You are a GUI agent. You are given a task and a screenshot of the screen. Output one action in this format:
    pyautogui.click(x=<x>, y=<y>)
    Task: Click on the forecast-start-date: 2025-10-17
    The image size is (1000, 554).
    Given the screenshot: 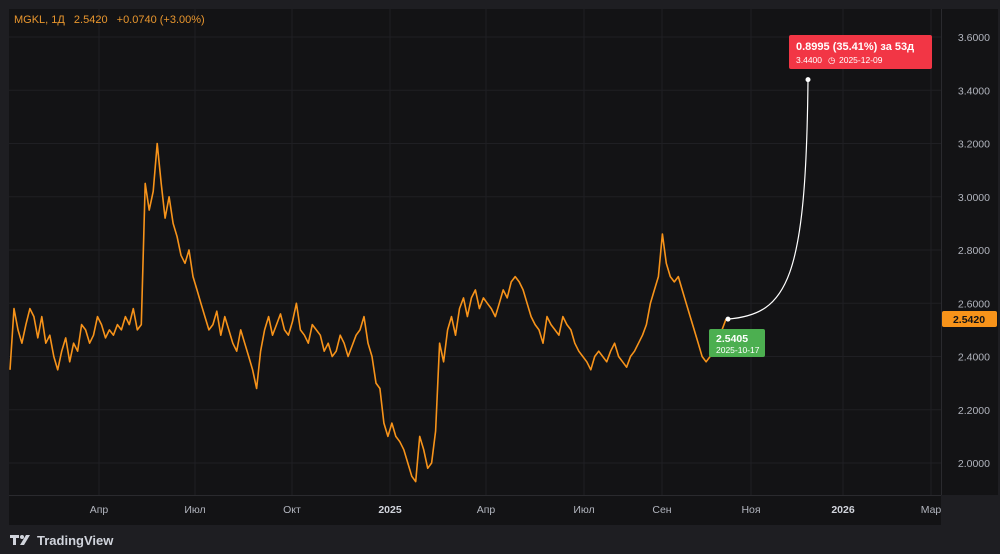 What is the action you would take?
    pyautogui.click(x=738, y=350)
    